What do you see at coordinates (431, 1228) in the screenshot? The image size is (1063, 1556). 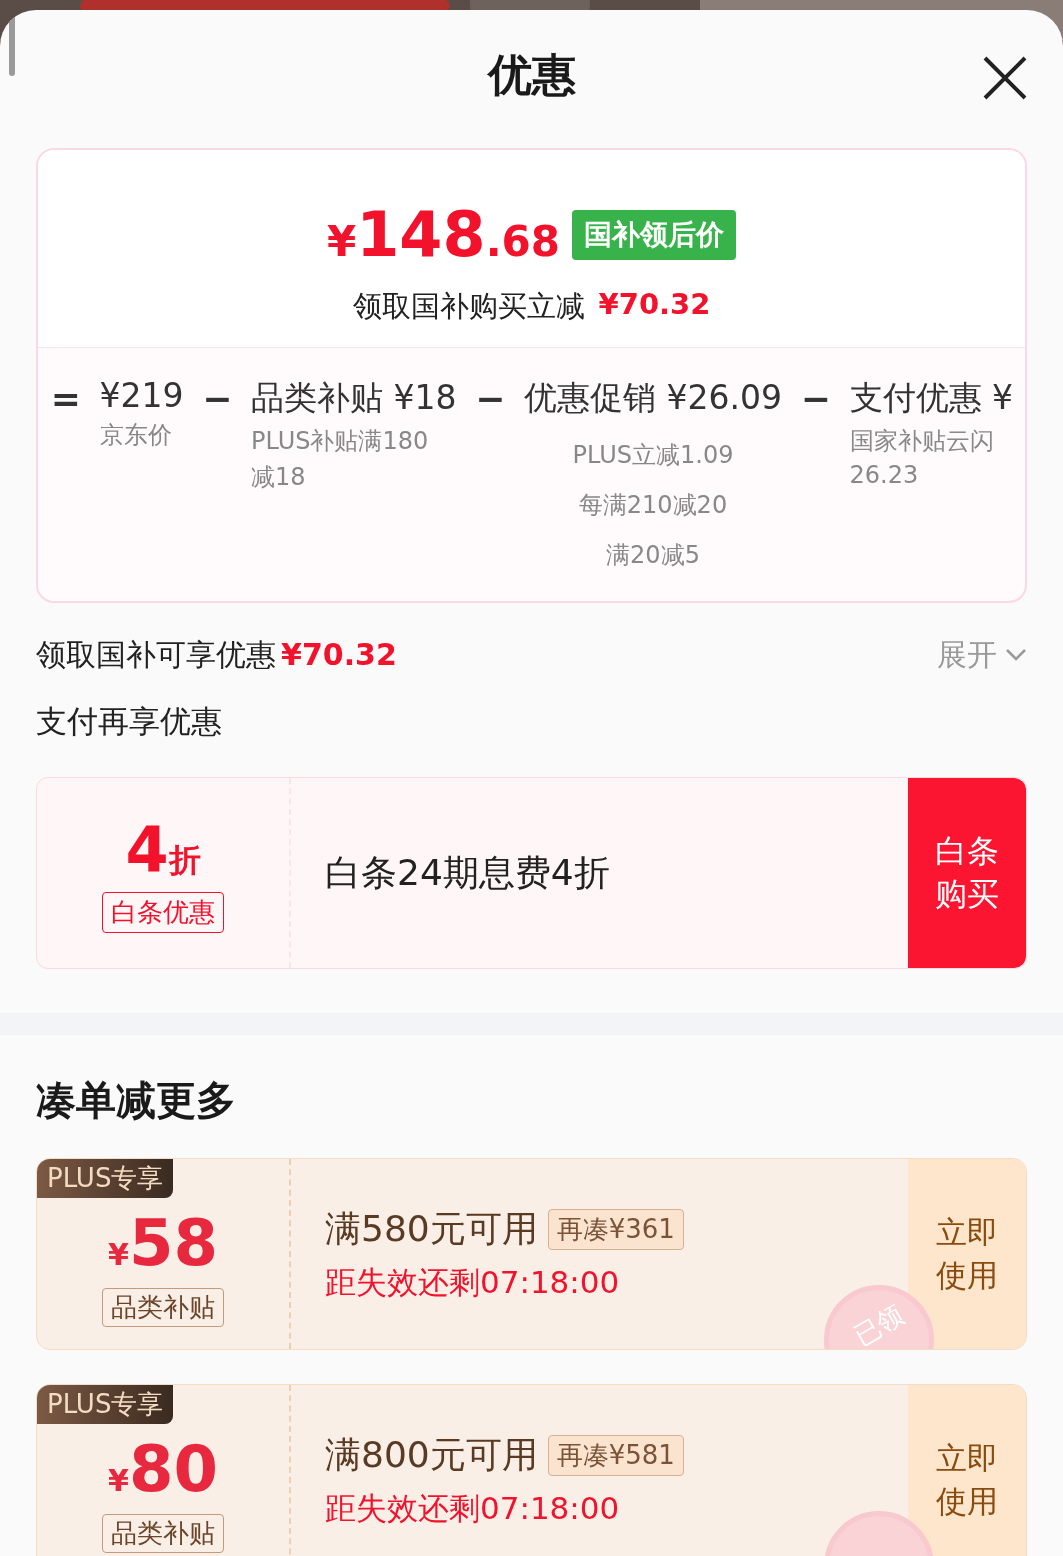 I see `coupon-condition: 满580元可用` at bounding box center [431, 1228].